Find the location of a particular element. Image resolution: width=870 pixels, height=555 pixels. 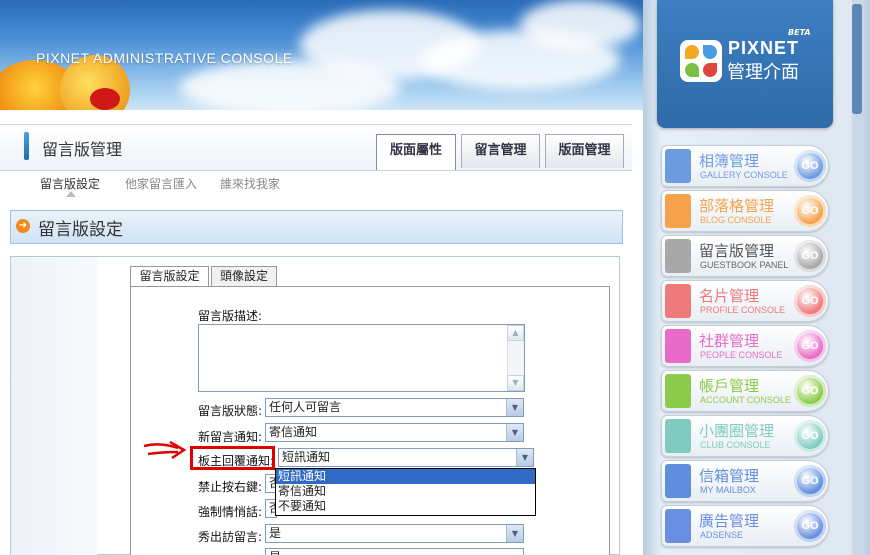

subnav-item-guestbook-settings: 留言版設定 is located at coordinates (70, 183).